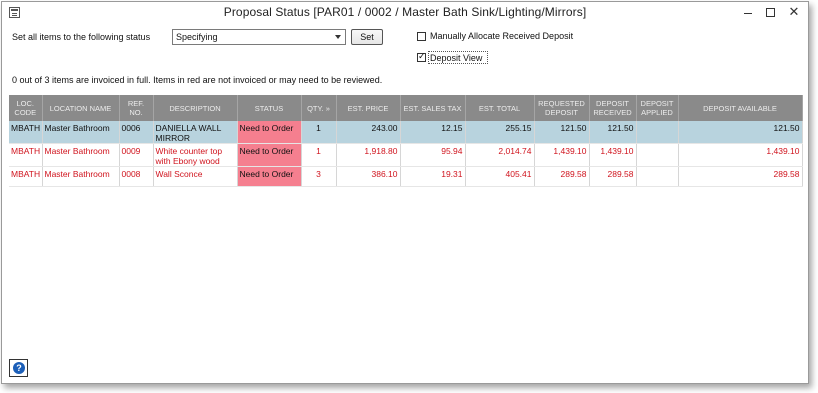 Image resolution: width=818 pixels, height=393 pixels. Describe the element at coordinates (421, 36) in the screenshot. I see `manual-allocate-checkbox` at that location.